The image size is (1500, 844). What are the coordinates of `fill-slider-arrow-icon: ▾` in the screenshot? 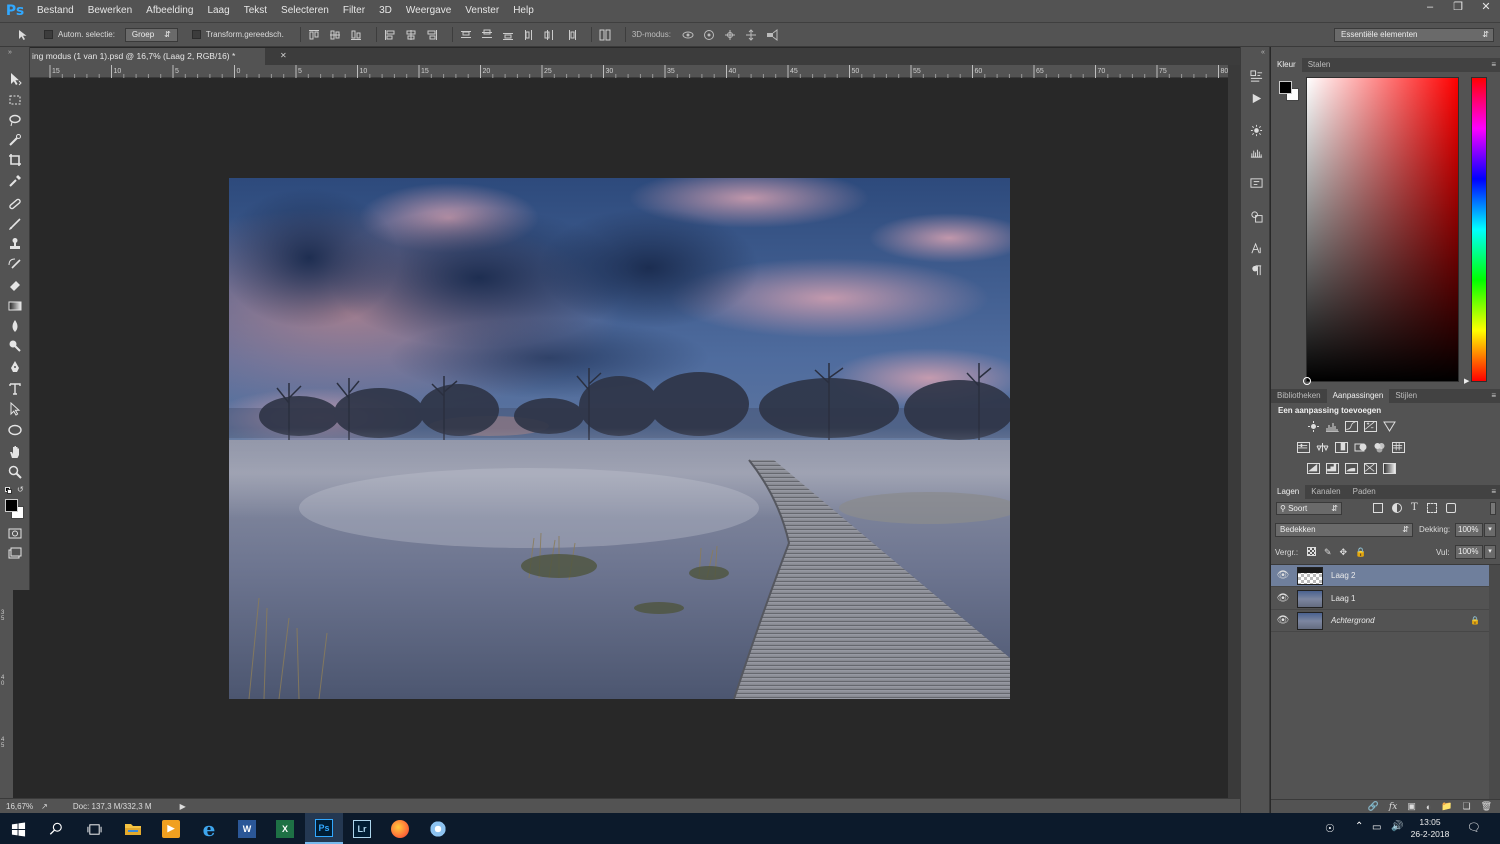 It's located at (1490, 552).